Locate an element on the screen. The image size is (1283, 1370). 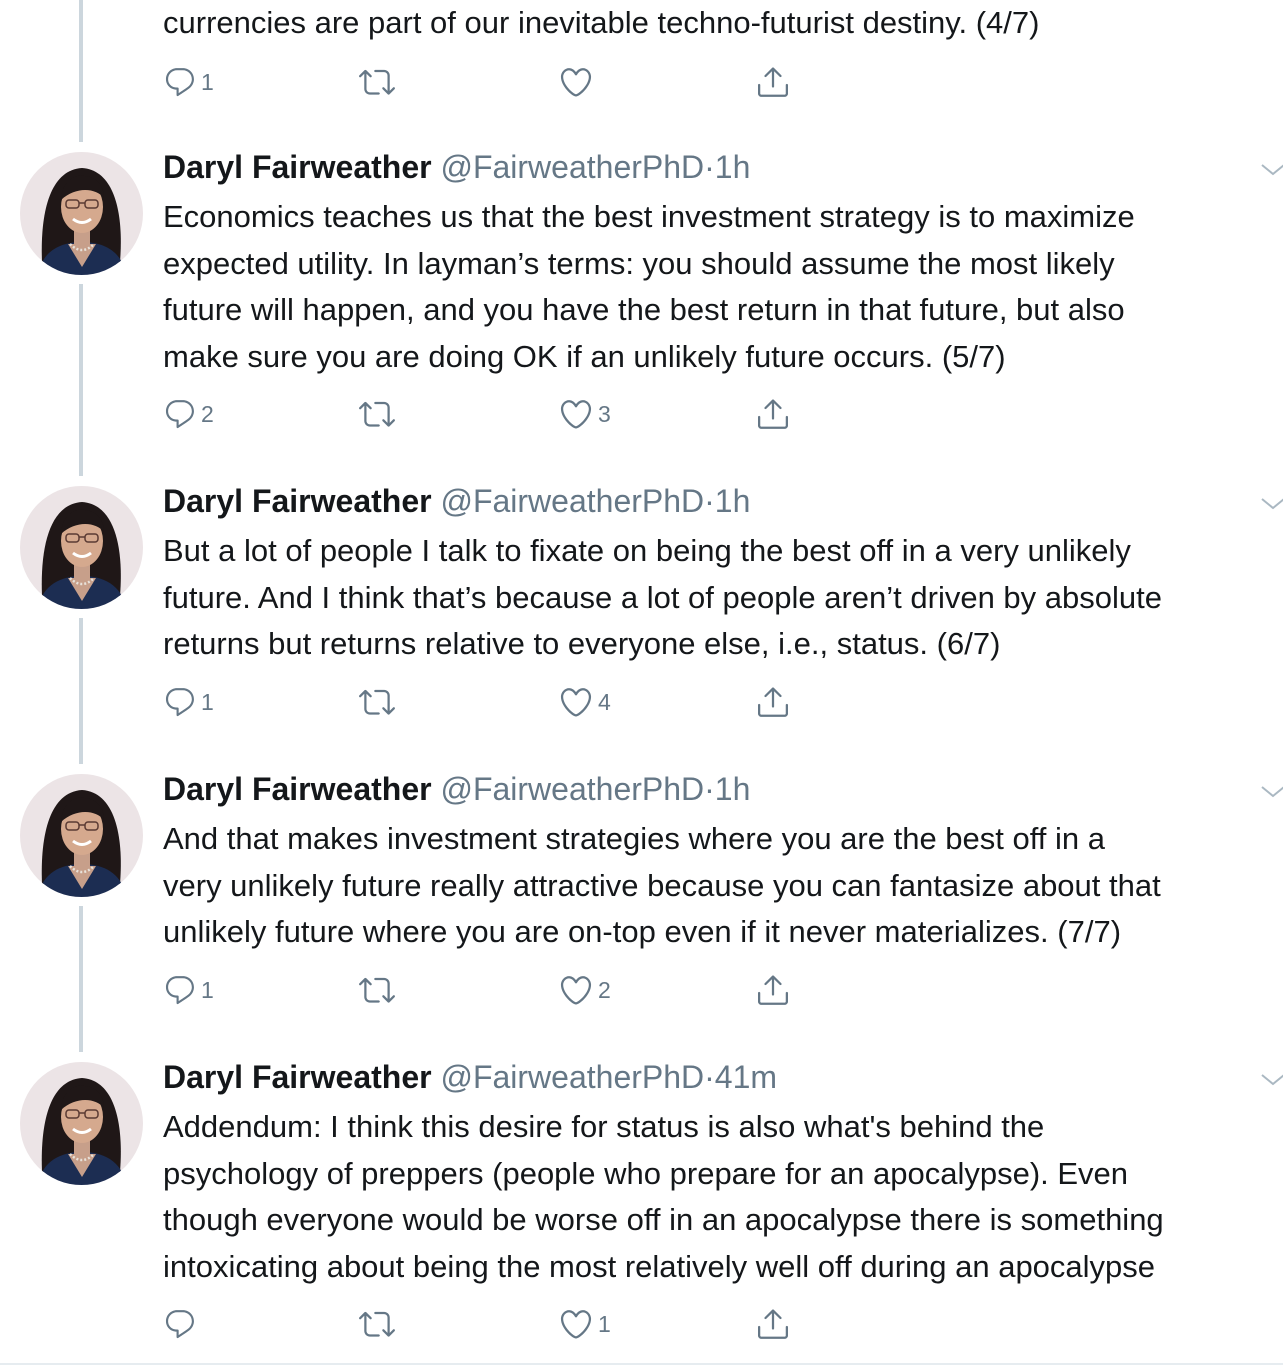
reply-button: 2 is located at coordinates (188, 414).